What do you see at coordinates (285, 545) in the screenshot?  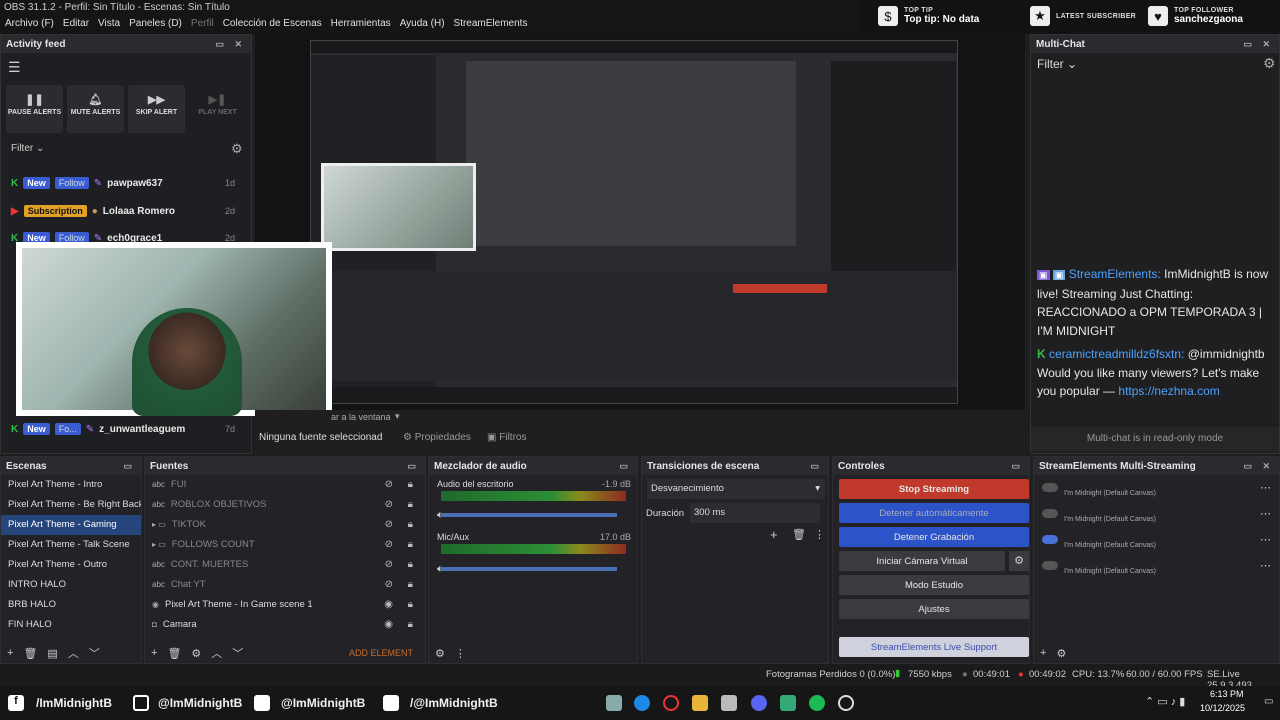 I see `source-item: ▸ ▭ FOLLOWS COUNT ⊘ 🔒︎` at bounding box center [285, 545].